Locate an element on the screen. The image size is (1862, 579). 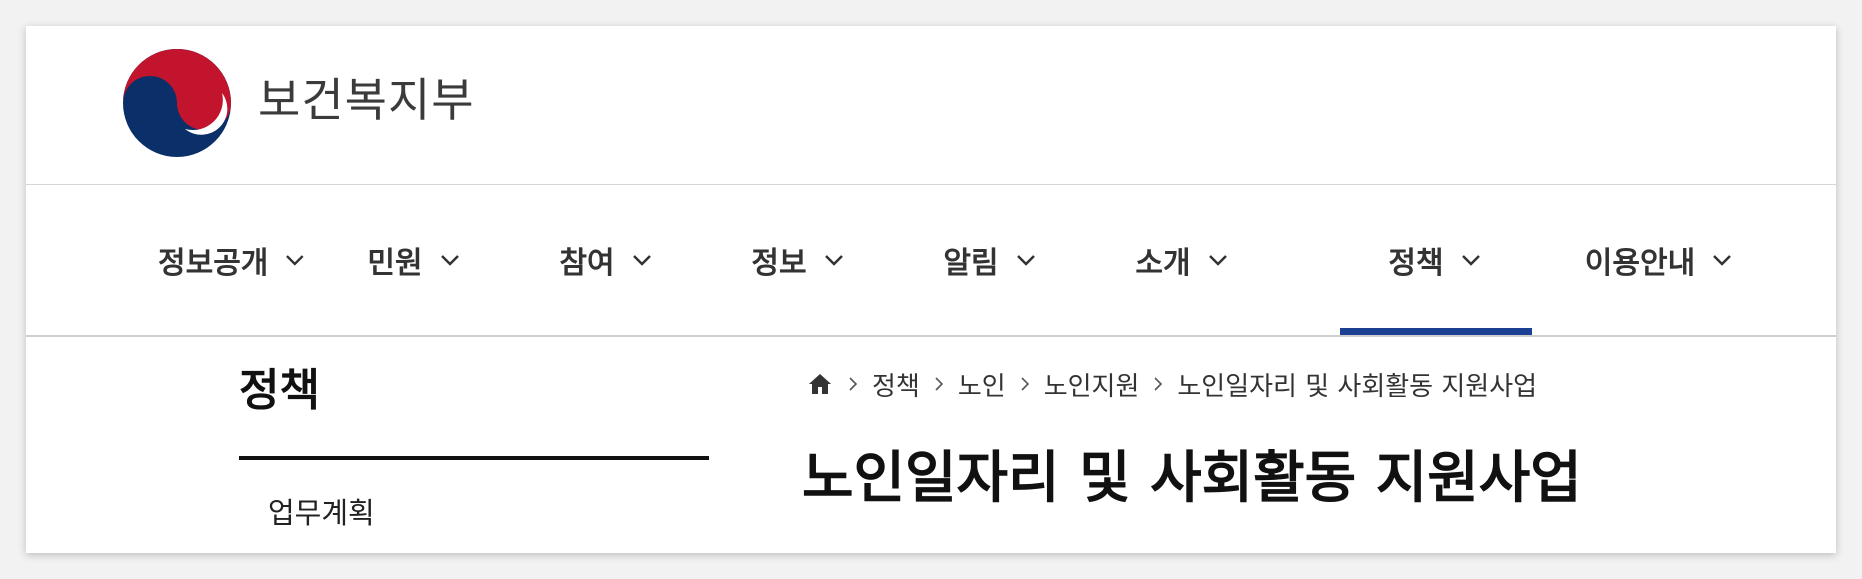
home-icon is located at coordinates (820, 384).